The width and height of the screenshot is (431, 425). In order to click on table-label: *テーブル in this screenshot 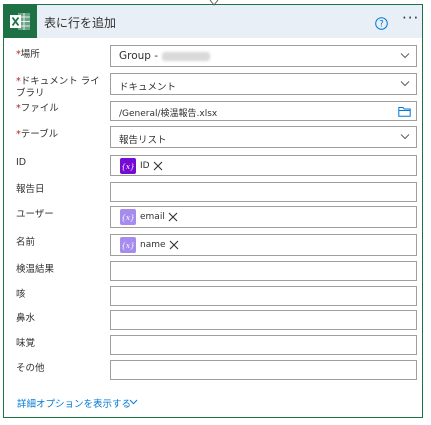, I will do `click(37, 134)`.